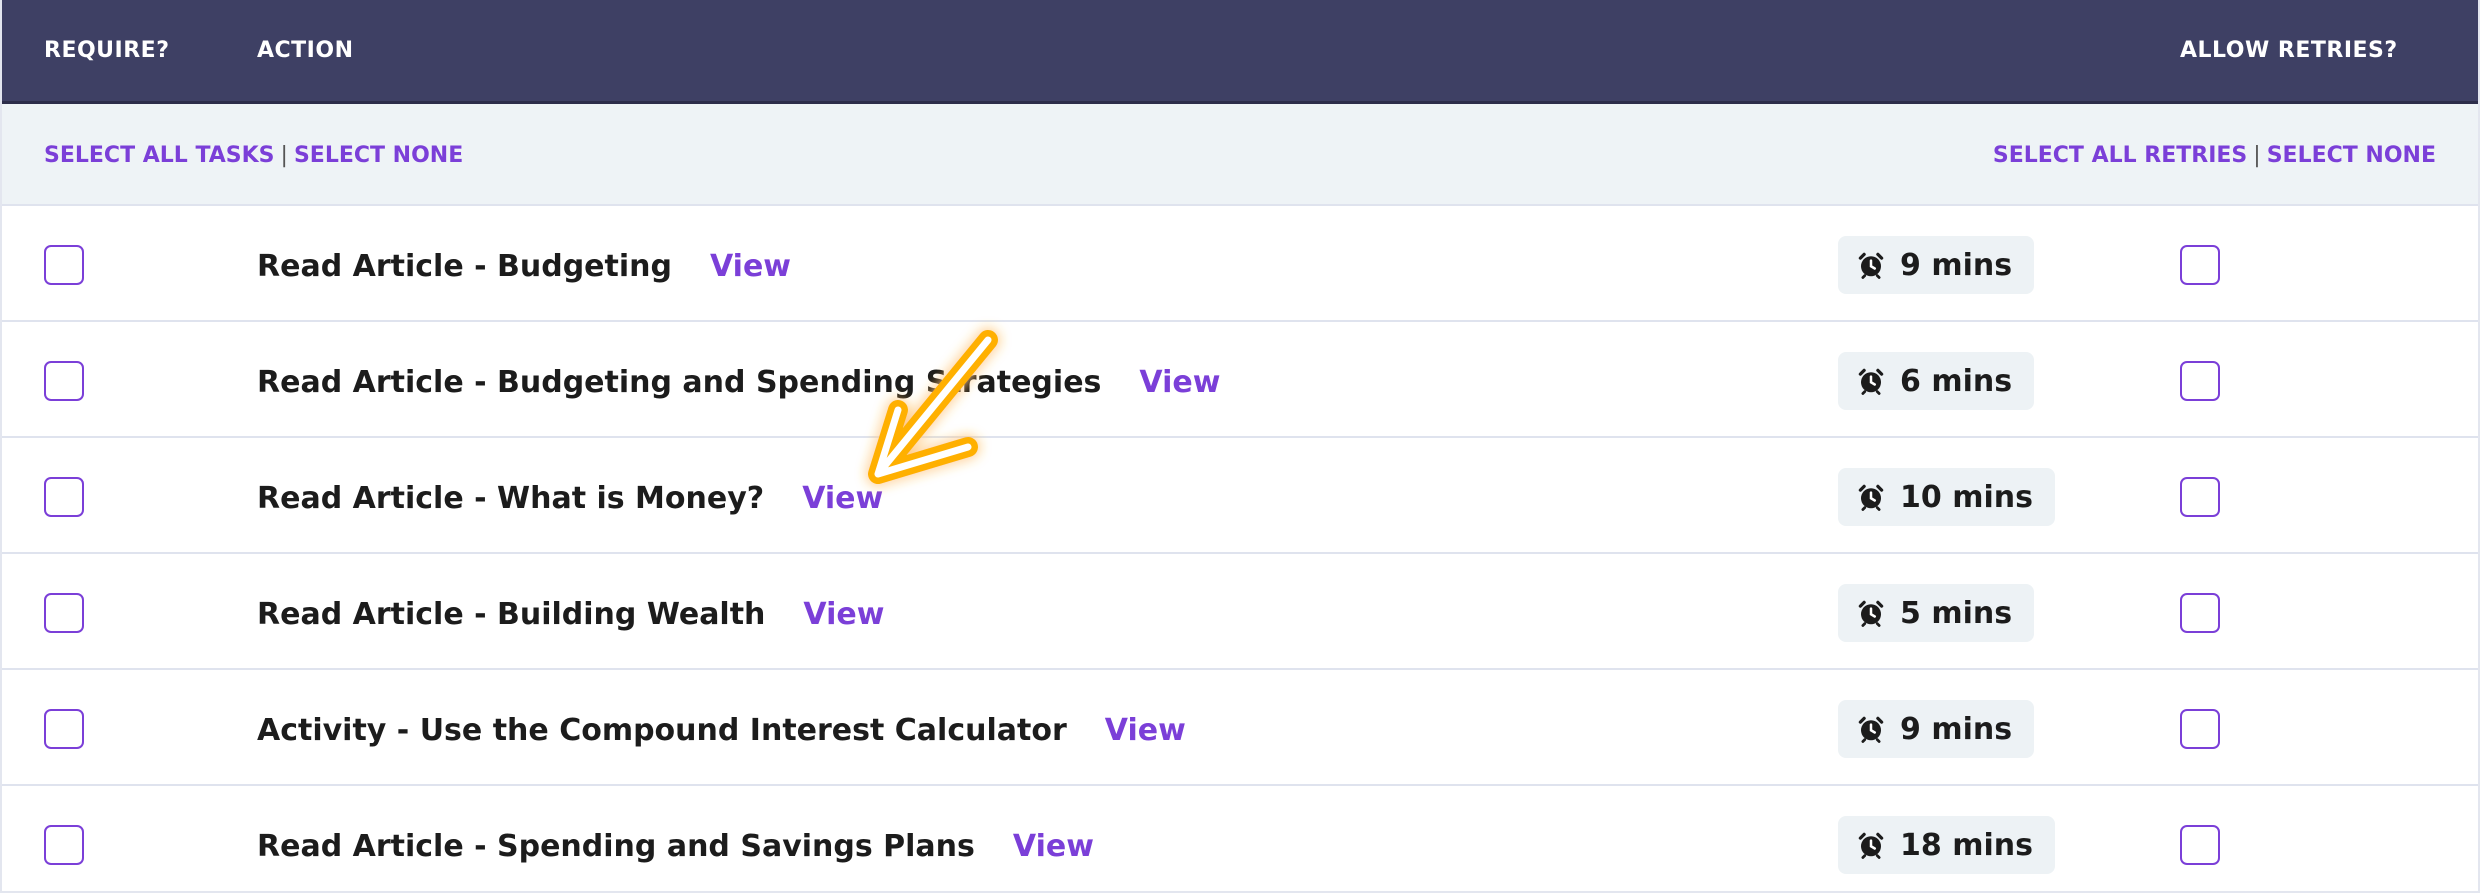 This screenshot has height=893, width=2482. I want to click on retry-selection-links: SELECT ALL RETRIES | SELECT NONE, so click(2214, 155).